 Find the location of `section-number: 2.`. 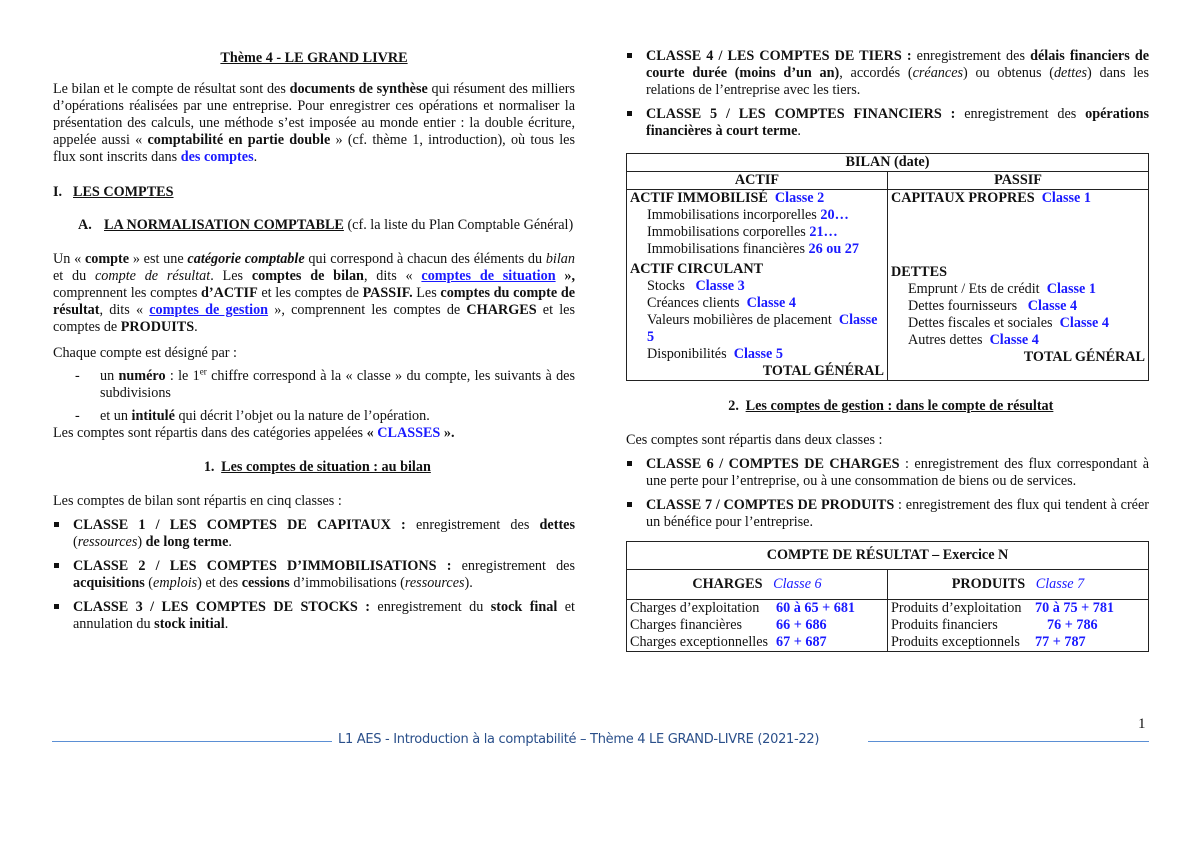

section-number: 2. is located at coordinates (733, 406).